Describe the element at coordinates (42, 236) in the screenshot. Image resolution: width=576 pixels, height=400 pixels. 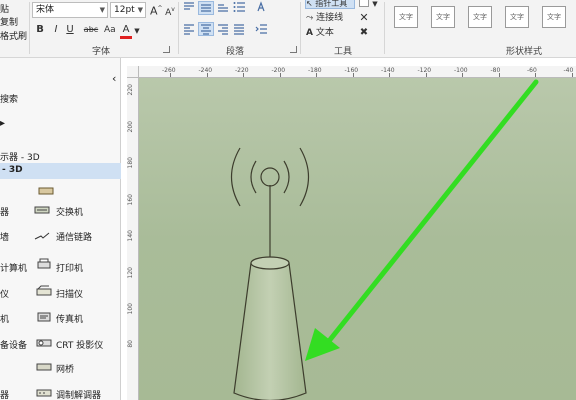
I see `comm-link-icon` at that location.